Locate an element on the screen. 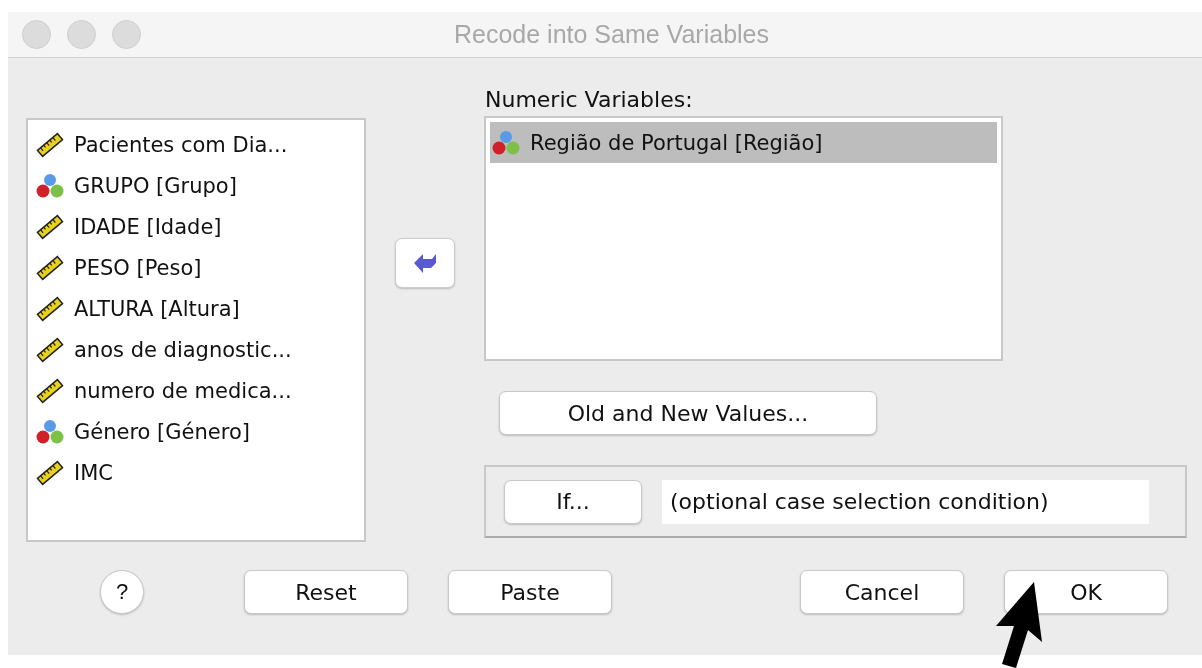 This screenshot has width=1202, height=668. paste-button: Paste is located at coordinates (530, 592).